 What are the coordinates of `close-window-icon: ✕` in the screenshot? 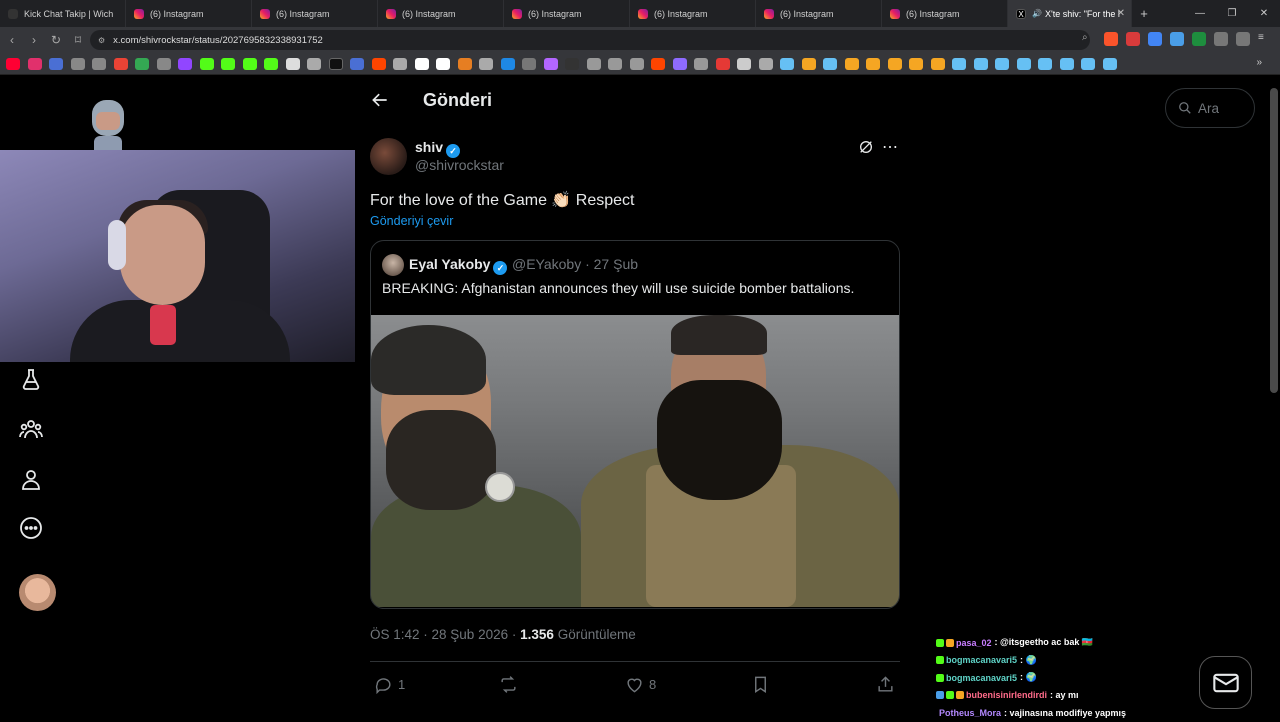 It's located at (1264, 13).